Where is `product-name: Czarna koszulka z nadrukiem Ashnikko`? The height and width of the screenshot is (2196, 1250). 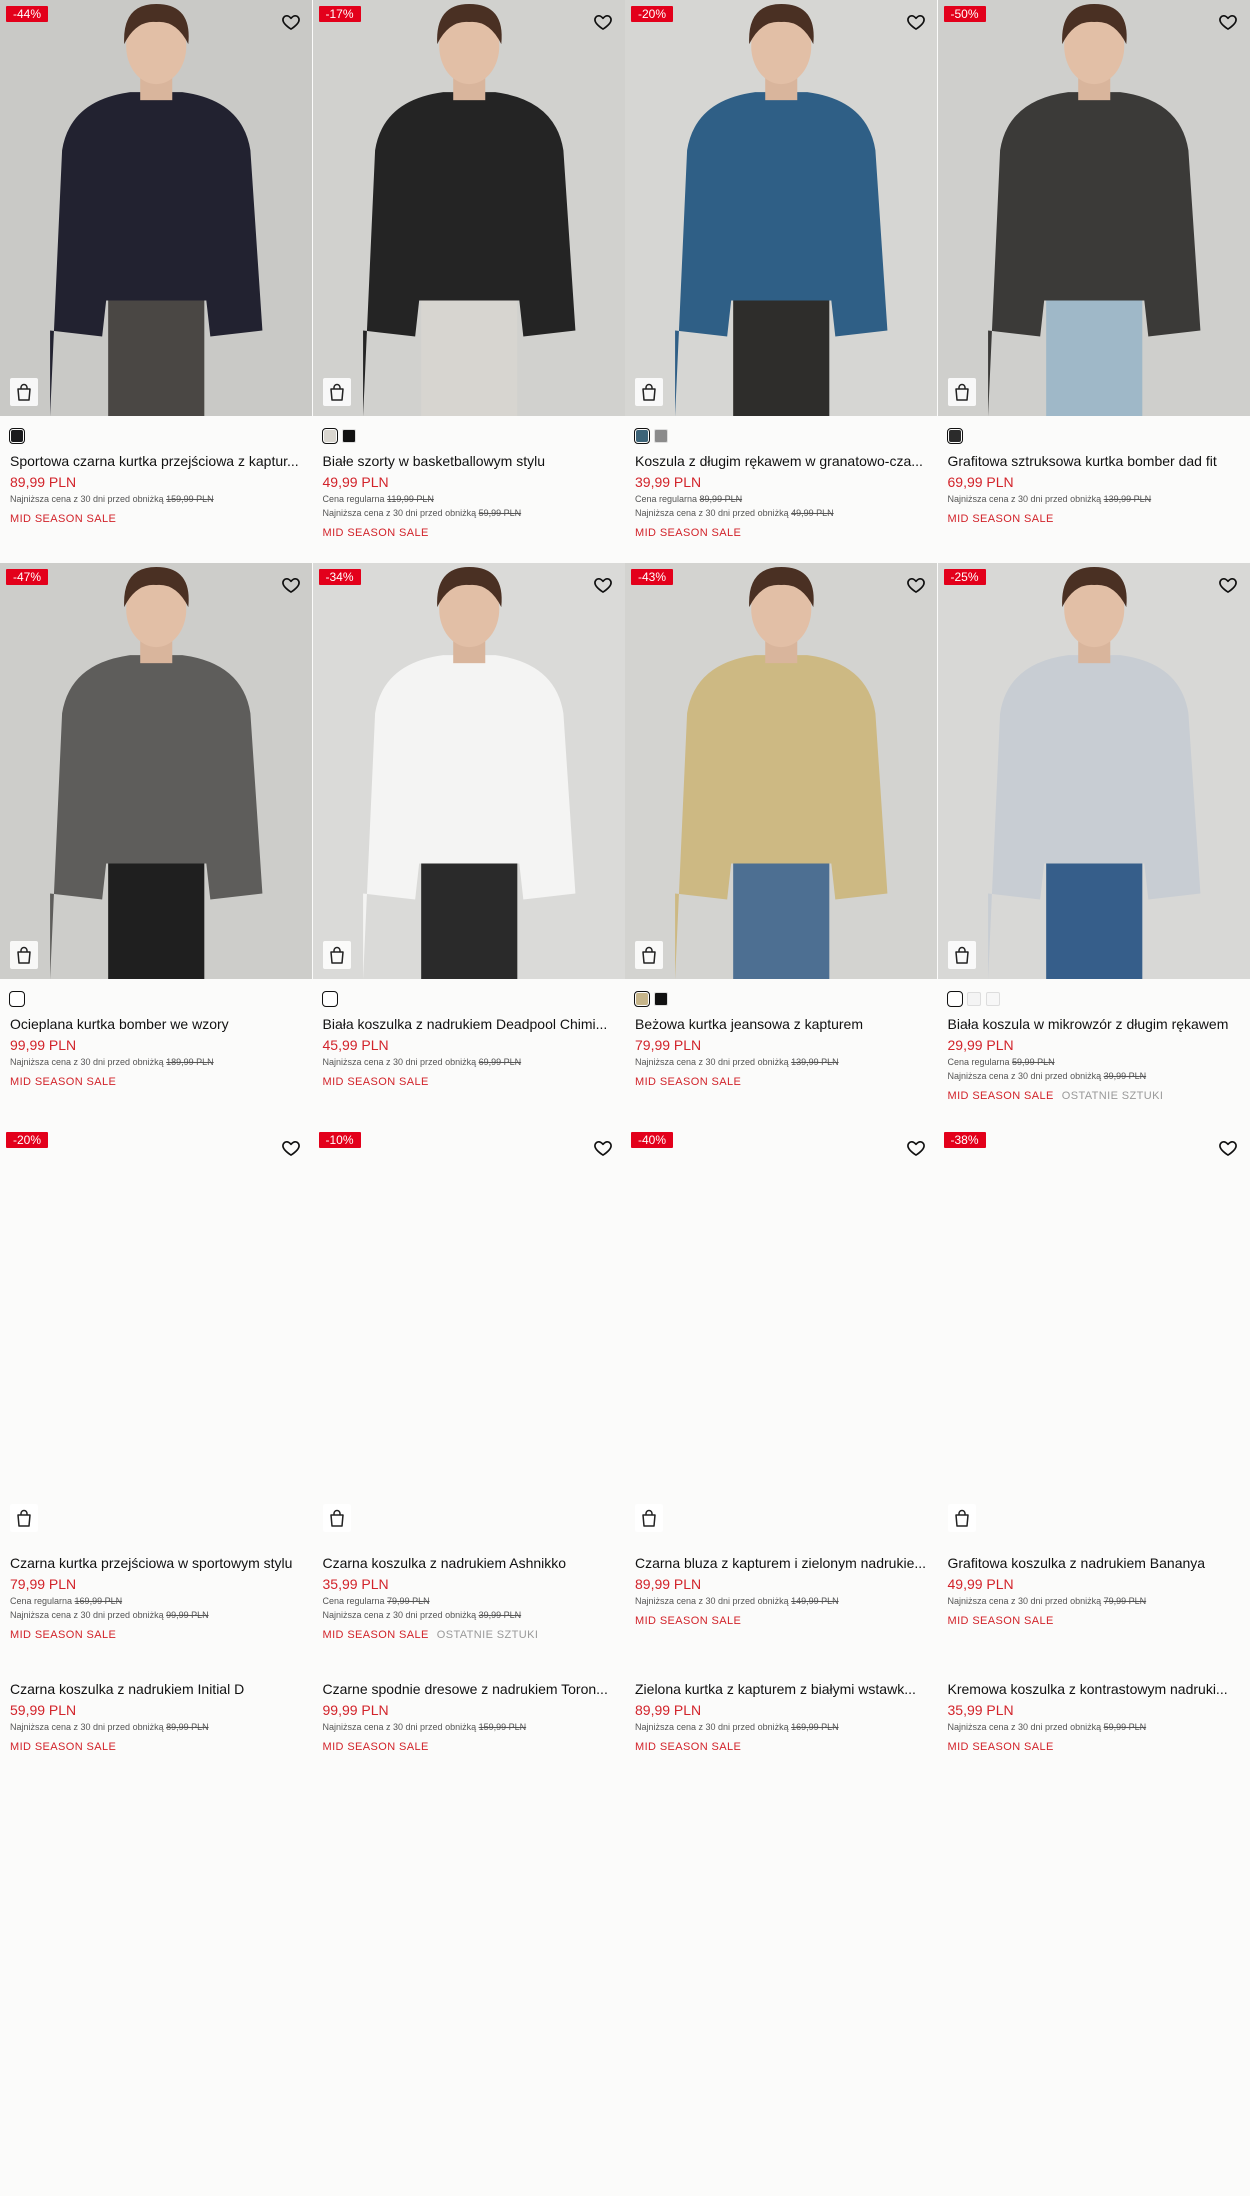
product-name: Czarna koszulka z nadrukiem Ashnikko is located at coordinates (469, 1563).